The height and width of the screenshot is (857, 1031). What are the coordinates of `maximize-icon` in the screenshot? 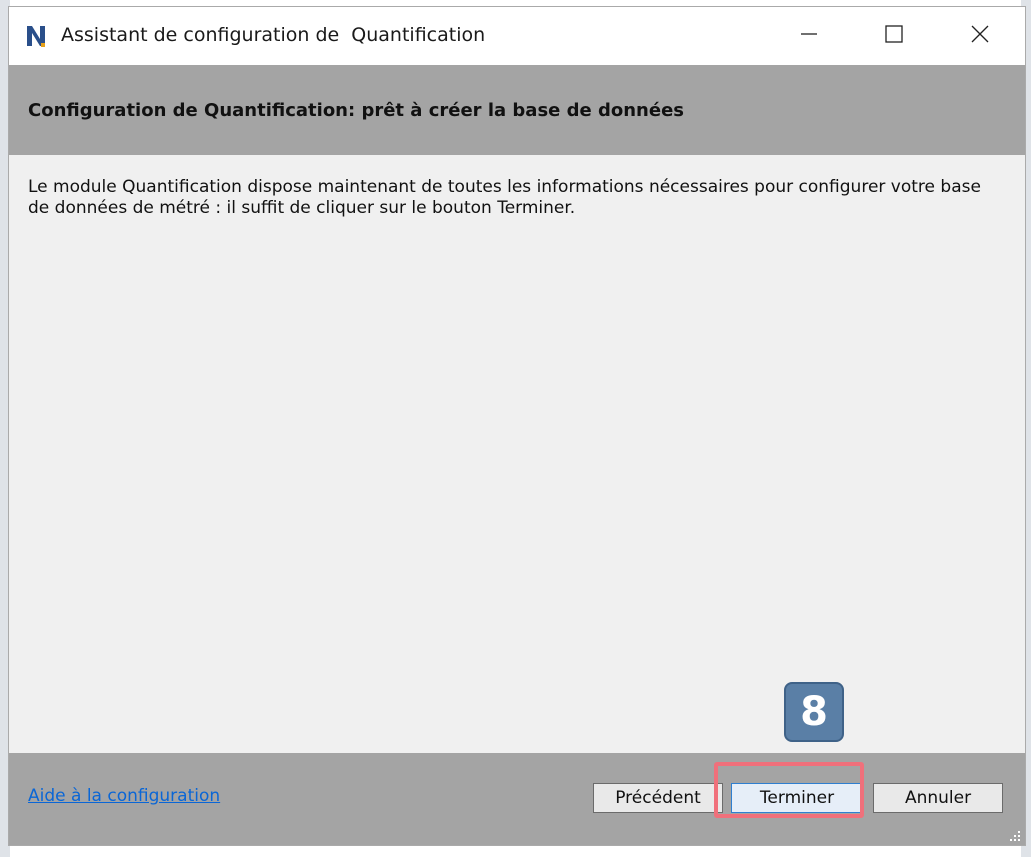 It's located at (894, 36).